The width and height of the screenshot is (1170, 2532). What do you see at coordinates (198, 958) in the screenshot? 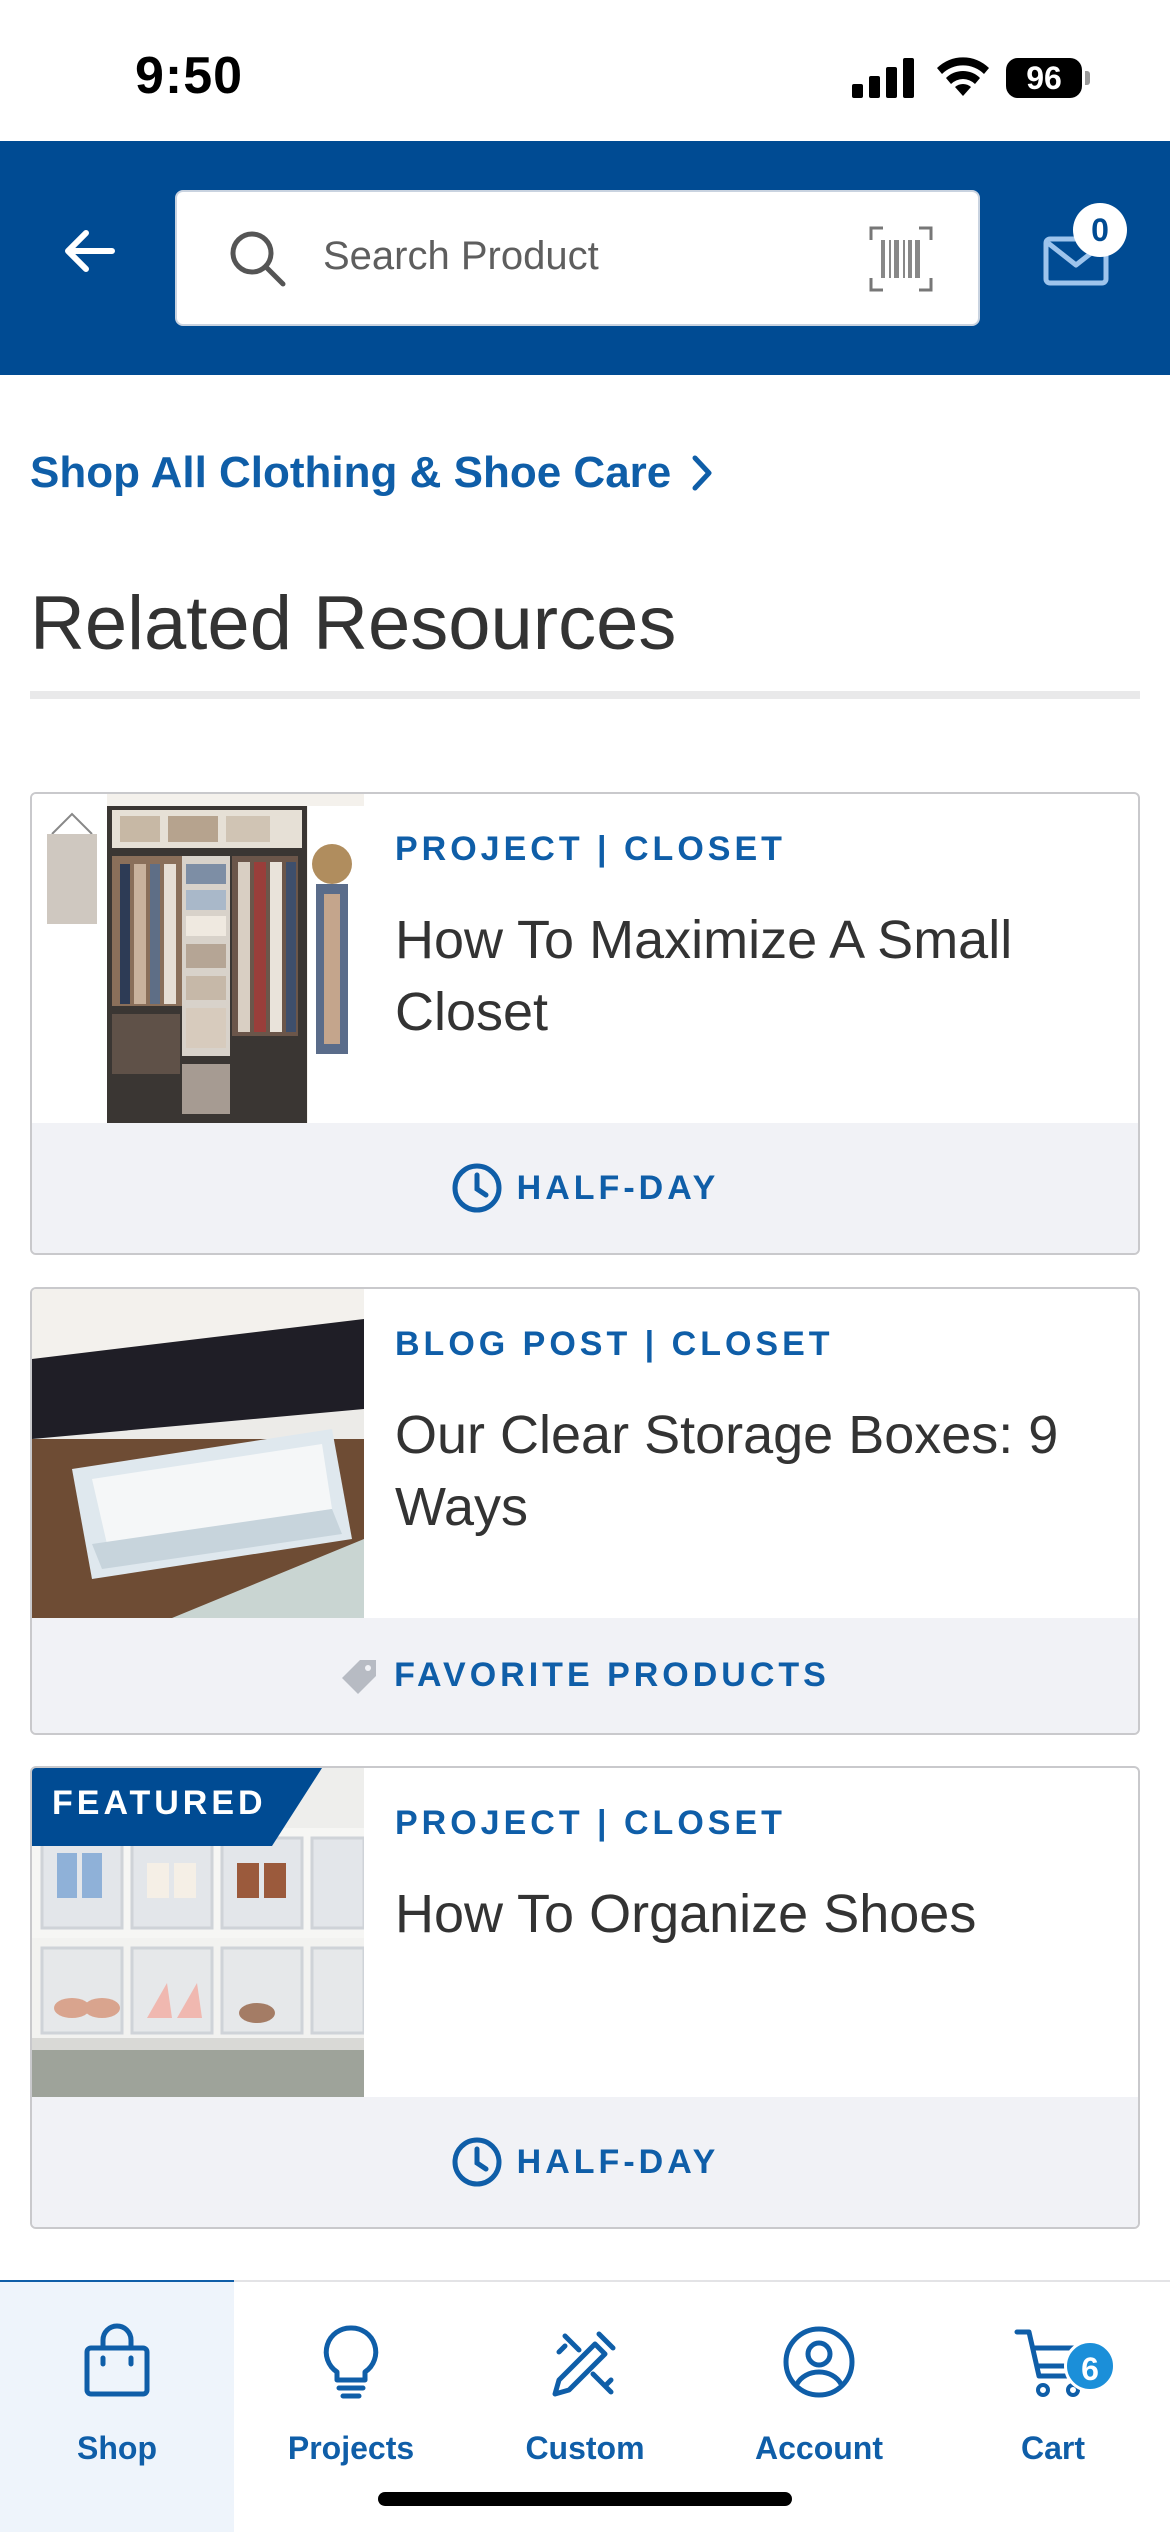
I see `closet-image` at bounding box center [198, 958].